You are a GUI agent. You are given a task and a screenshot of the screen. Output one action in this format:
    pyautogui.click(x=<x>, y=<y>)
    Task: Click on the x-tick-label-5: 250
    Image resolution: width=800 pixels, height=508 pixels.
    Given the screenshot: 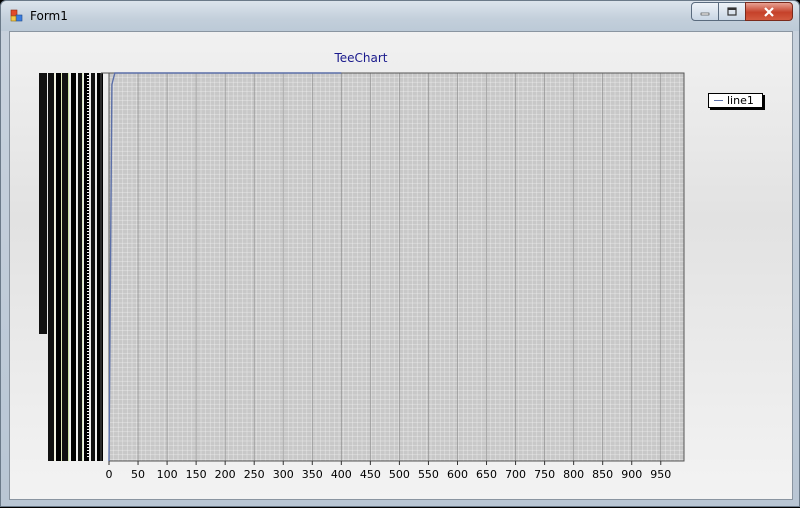 What is the action you would take?
    pyautogui.click(x=254, y=474)
    